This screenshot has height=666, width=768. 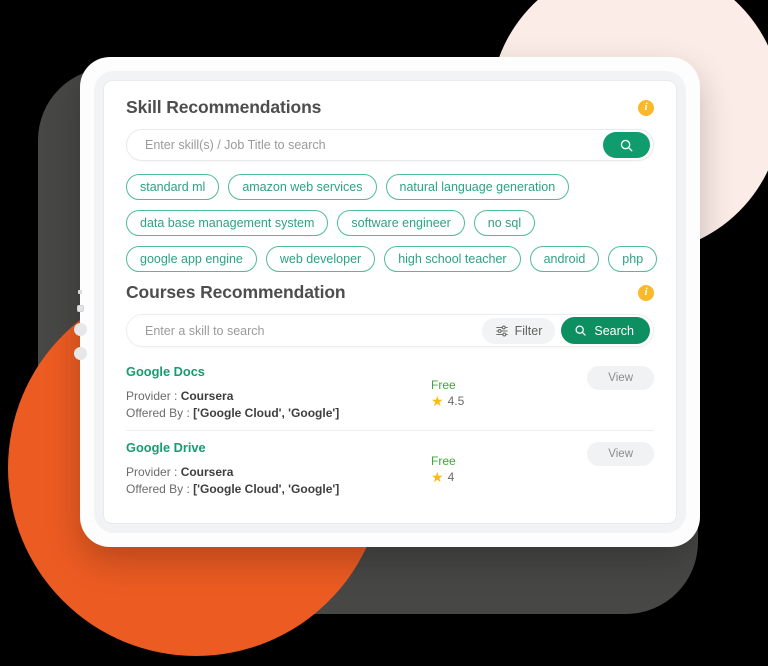 I want to click on tablet-volume-down-button, so click(x=80, y=353).